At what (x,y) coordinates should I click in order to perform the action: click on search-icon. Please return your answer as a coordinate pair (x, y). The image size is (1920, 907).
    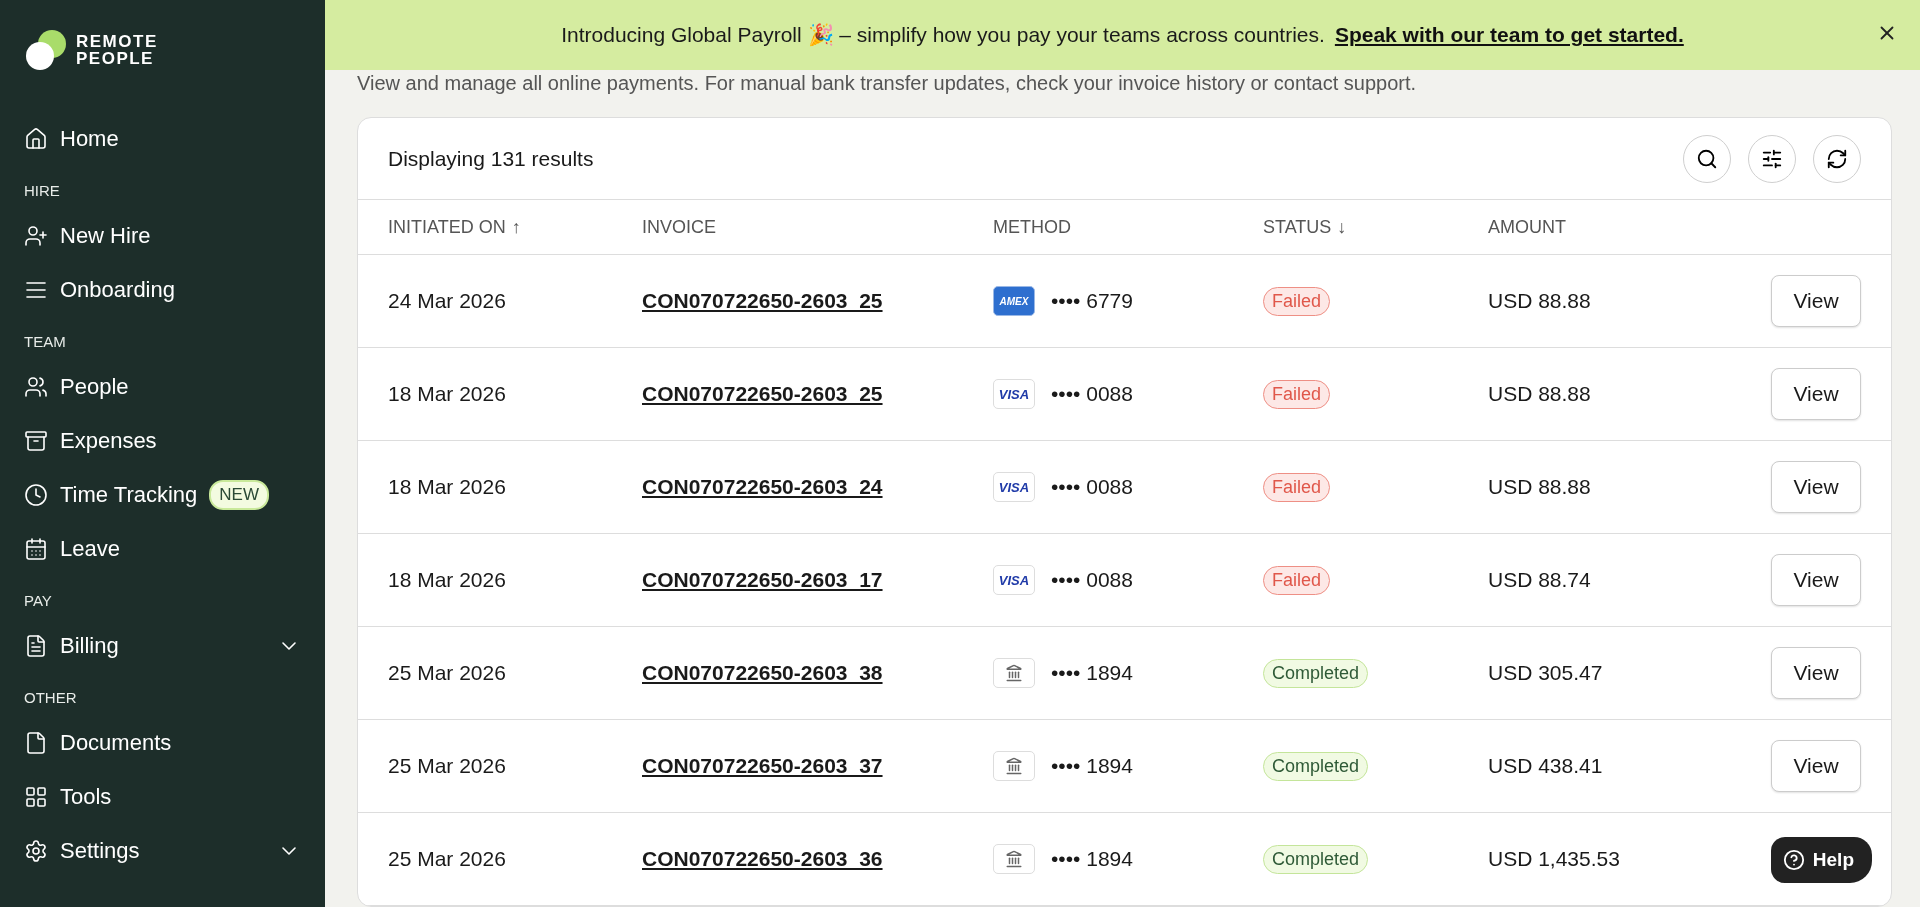
    Looking at the image, I should click on (1707, 158).